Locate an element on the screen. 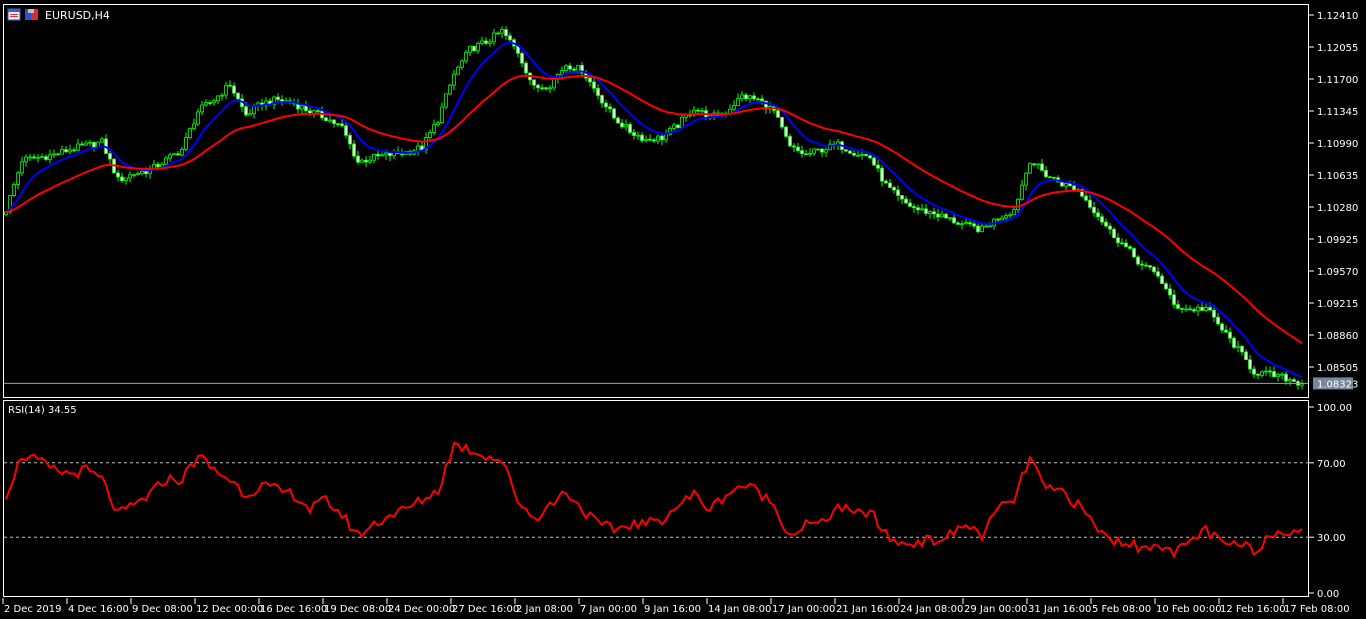  price-tick-label: 1.11345 is located at coordinates (1337, 112).